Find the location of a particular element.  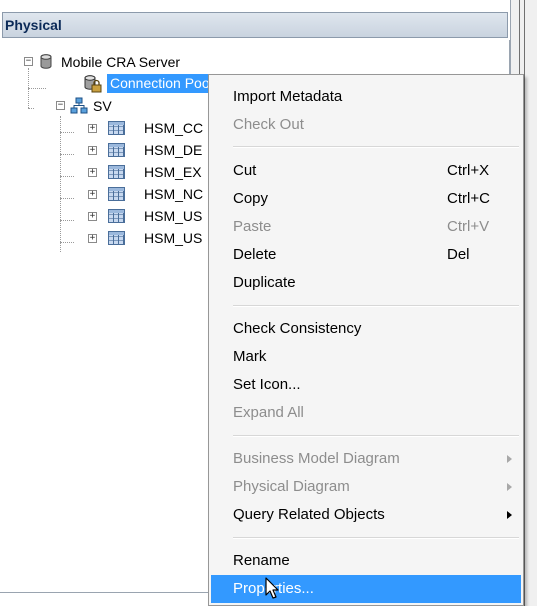

tree-item-label: HSM_CC is located at coordinates (174, 128).